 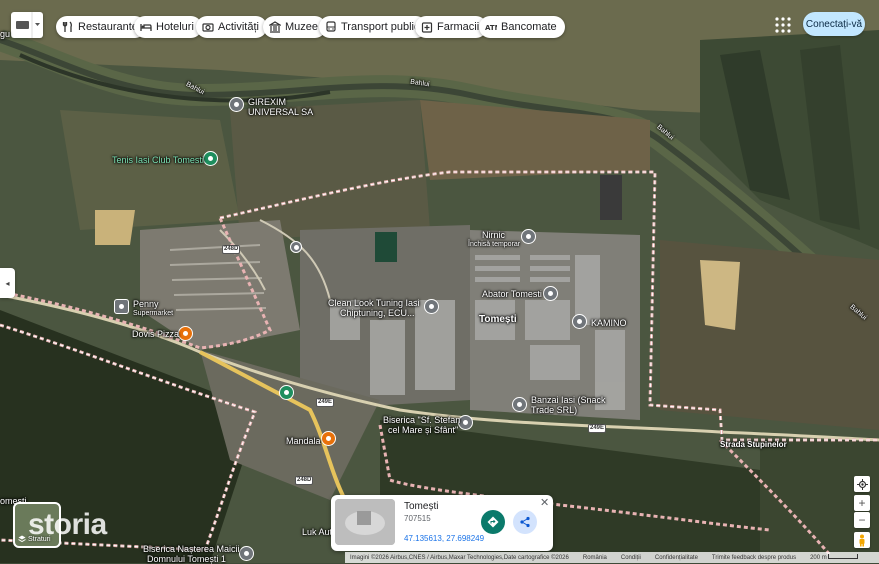 I want to click on privacy-link: Confidențialitate, so click(x=676, y=558).